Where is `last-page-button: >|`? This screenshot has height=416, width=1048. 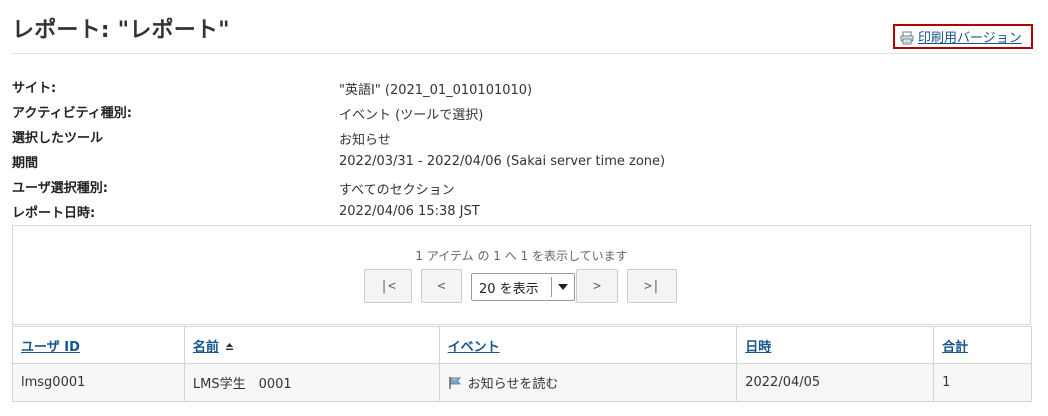 last-page-button: >| is located at coordinates (652, 286).